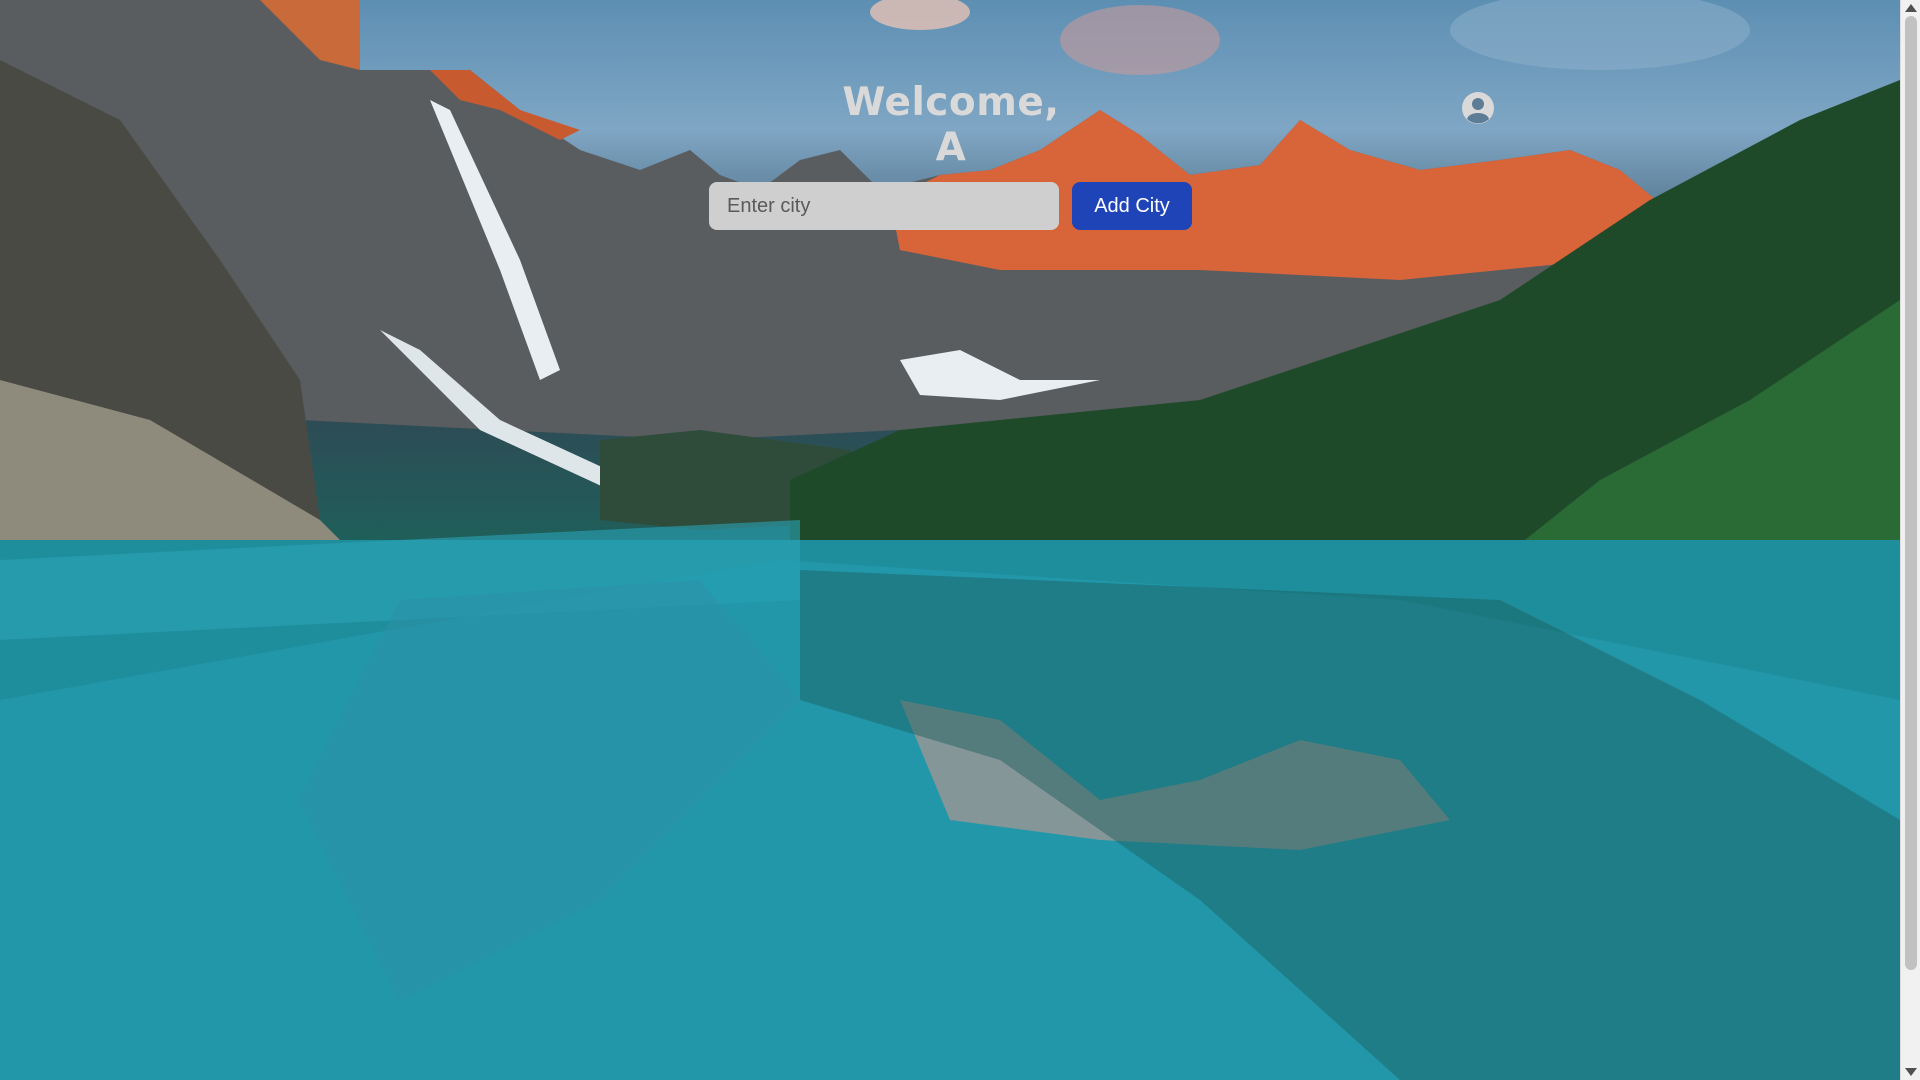  What do you see at coordinates (1911, 493) in the screenshot?
I see `scrollbar-thumb` at bounding box center [1911, 493].